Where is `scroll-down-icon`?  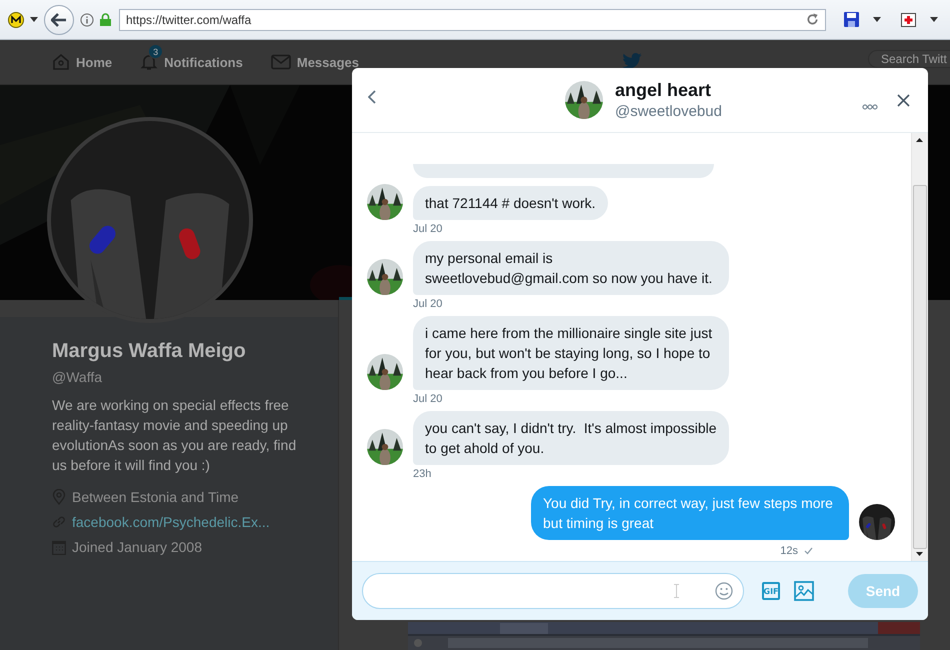
scroll-down-icon is located at coordinates (919, 554).